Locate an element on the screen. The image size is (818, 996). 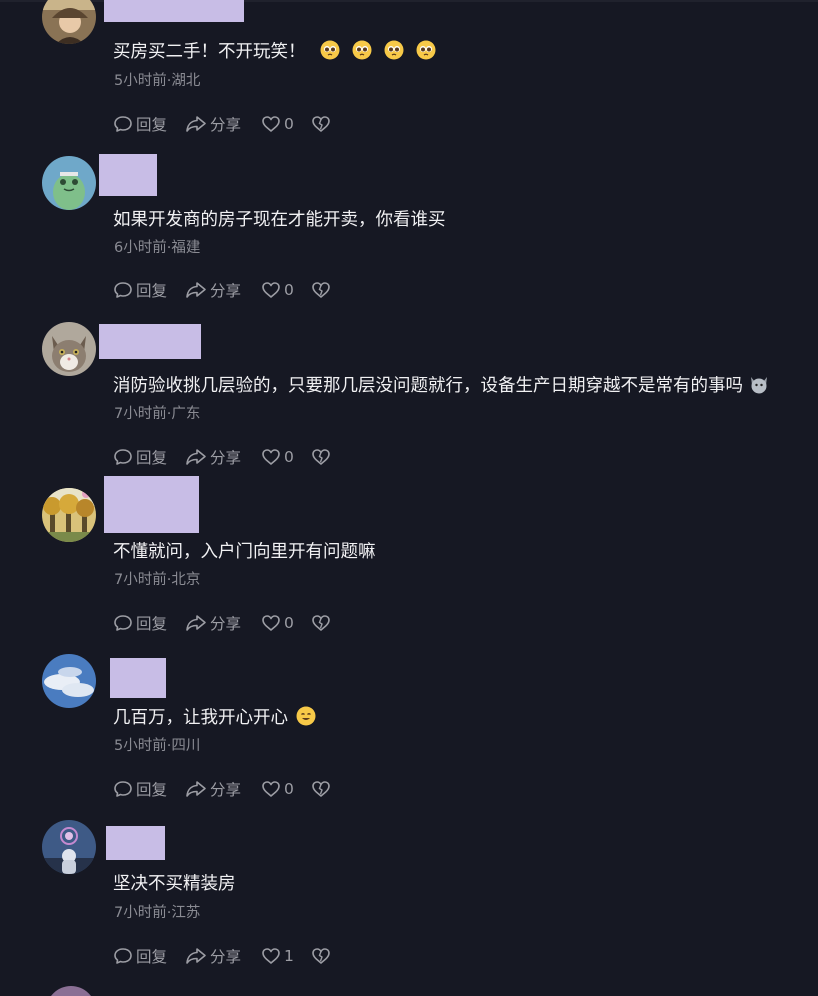
comment-meta: 7小时前·广东 is located at coordinates (157, 414).